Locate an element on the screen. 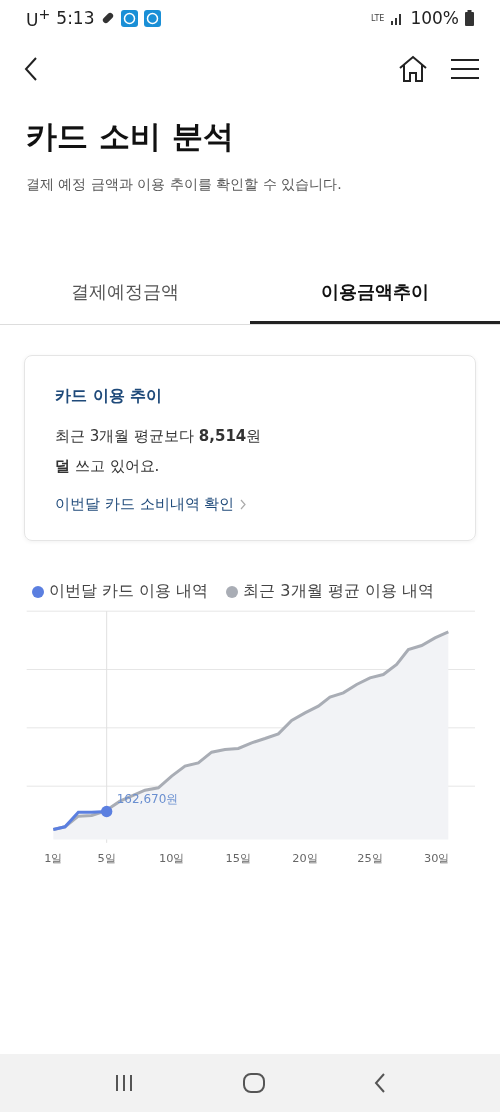 The width and height of the screenshot is (500, 1112). axis-label: 25일 is located at coordinates (370, 858).